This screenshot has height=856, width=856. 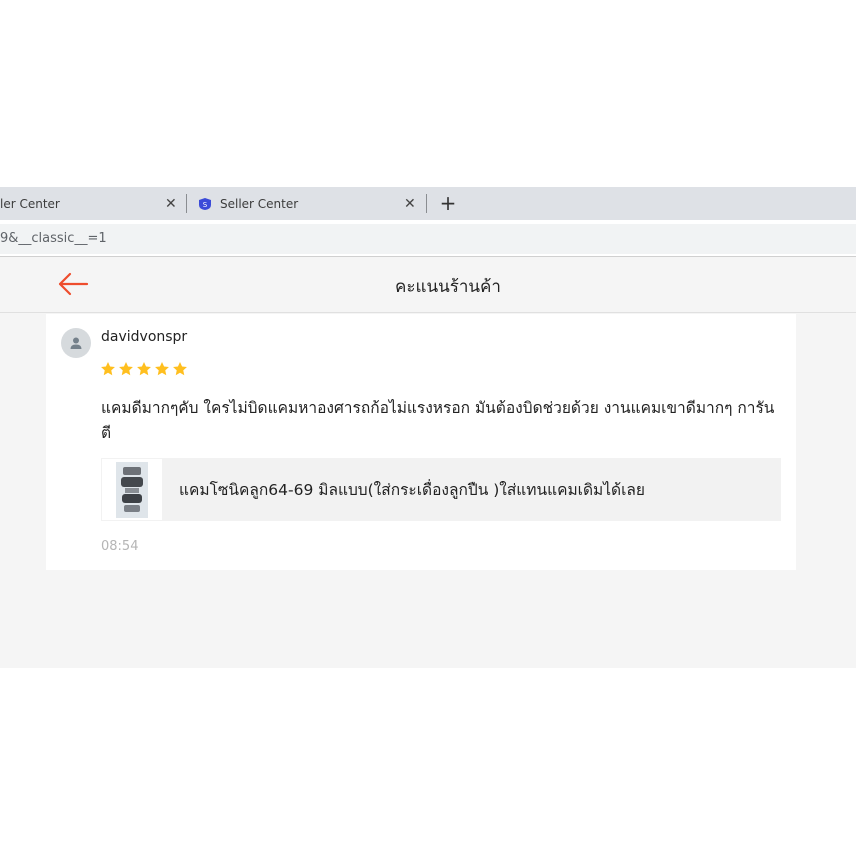 I want to click on review-time: 08:54, so click(x=120, y=546).